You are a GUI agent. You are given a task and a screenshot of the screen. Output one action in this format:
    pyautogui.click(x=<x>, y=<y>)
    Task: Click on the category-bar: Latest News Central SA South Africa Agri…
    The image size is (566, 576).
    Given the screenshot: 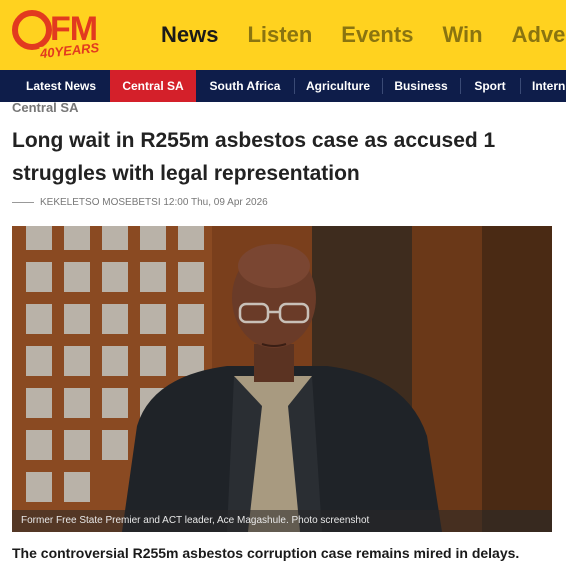 What is the action you would take?
    pyautogui.click(x=283, y=86)
    